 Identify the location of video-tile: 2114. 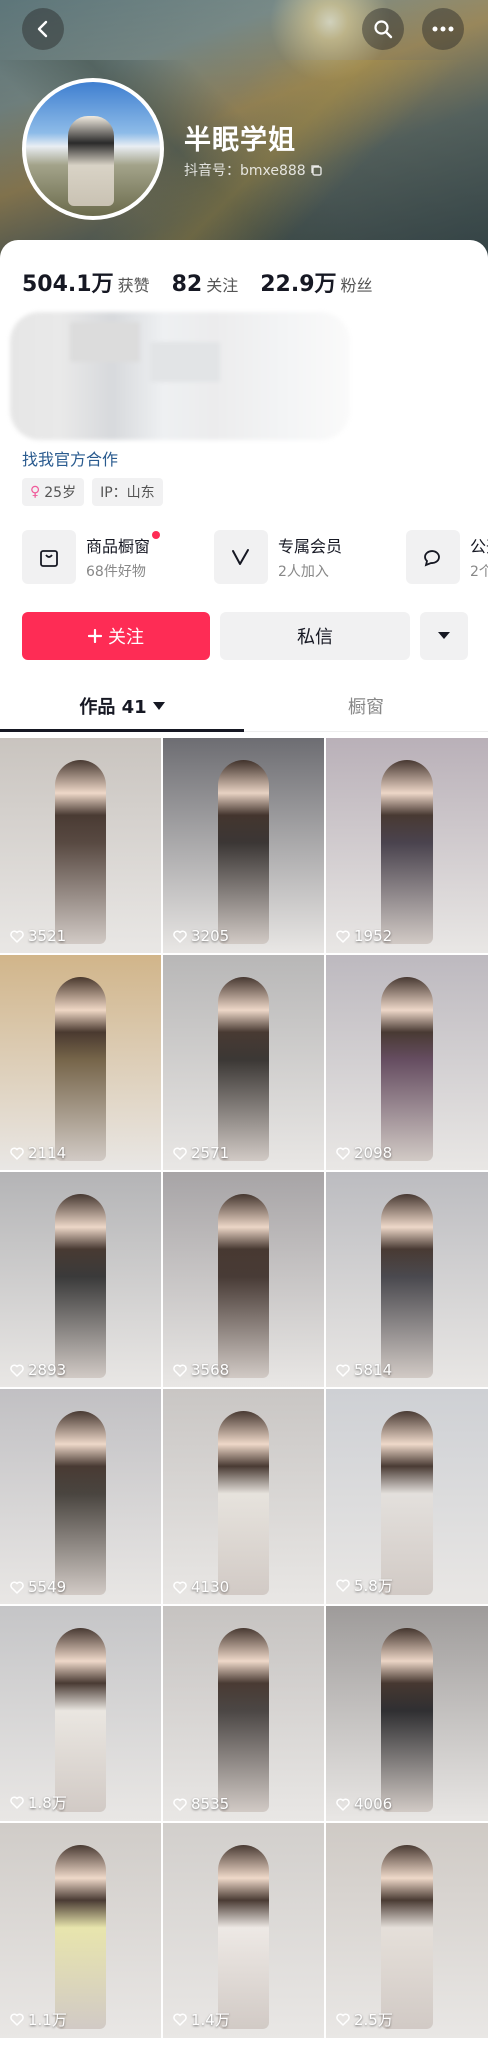
(80, 1062).